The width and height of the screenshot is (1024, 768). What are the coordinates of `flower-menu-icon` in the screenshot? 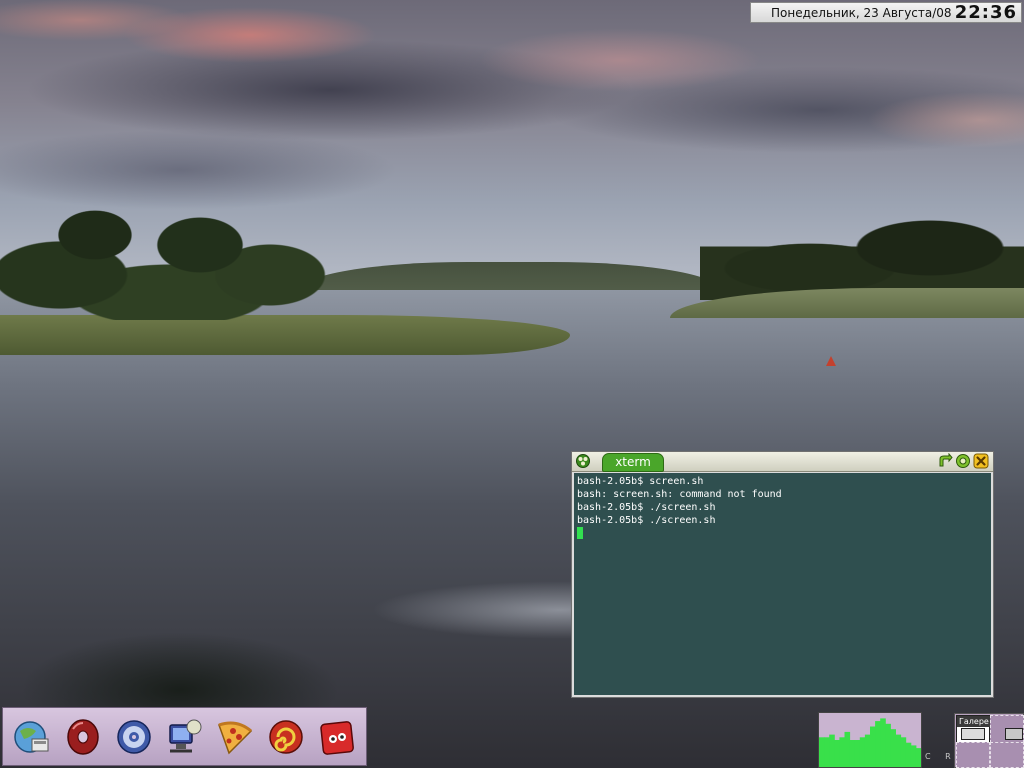 It's located at (583, 461).